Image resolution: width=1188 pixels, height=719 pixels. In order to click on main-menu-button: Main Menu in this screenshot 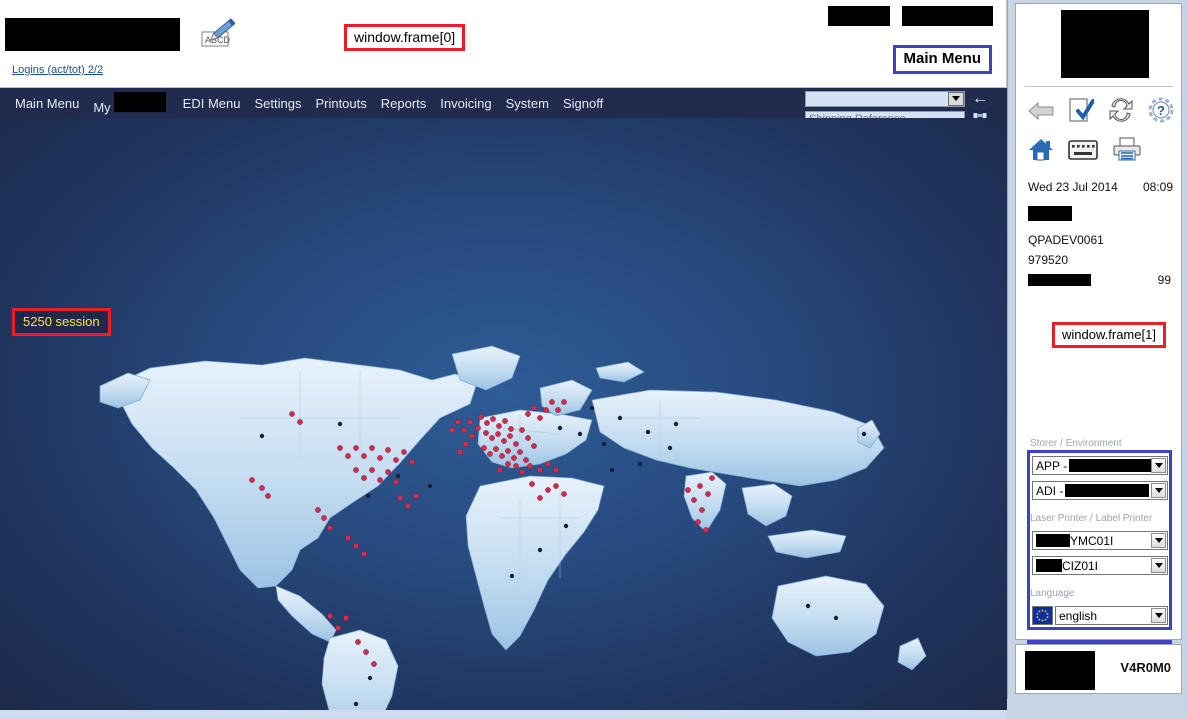, I will do `click(942, 59)`.